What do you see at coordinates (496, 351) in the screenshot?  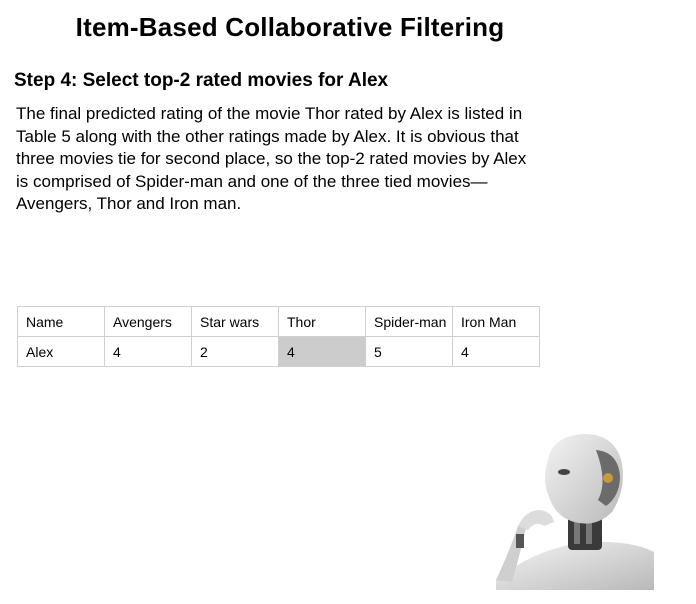 I see `cell-iron-man: 4` at bounding box center [496, 351].